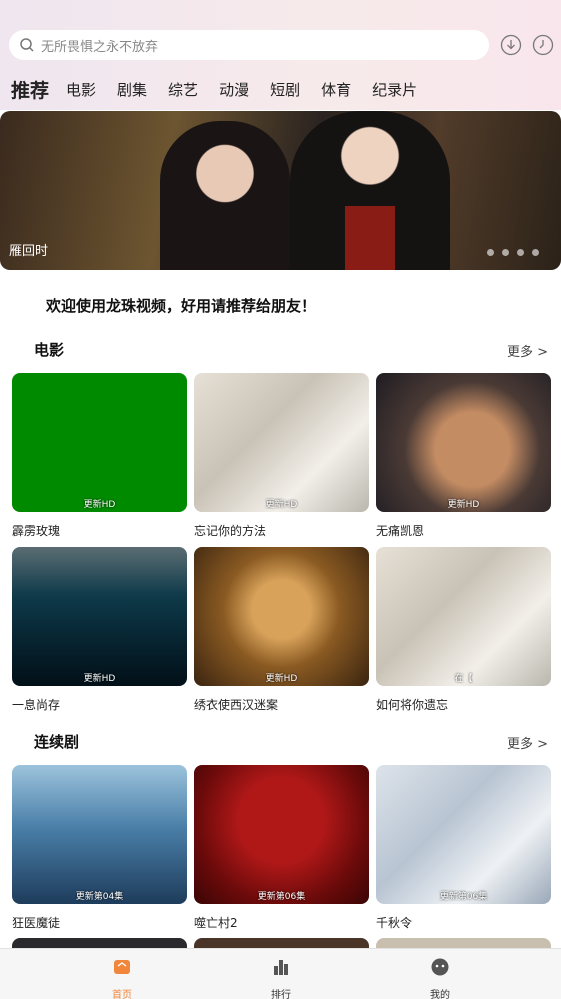 Image resolution: width=561 pixels, height=999 pixels. What do you see at coordinates (49, 350) in the screenshot?
I see `section-title: 电影` at bounding box center [49, 350].